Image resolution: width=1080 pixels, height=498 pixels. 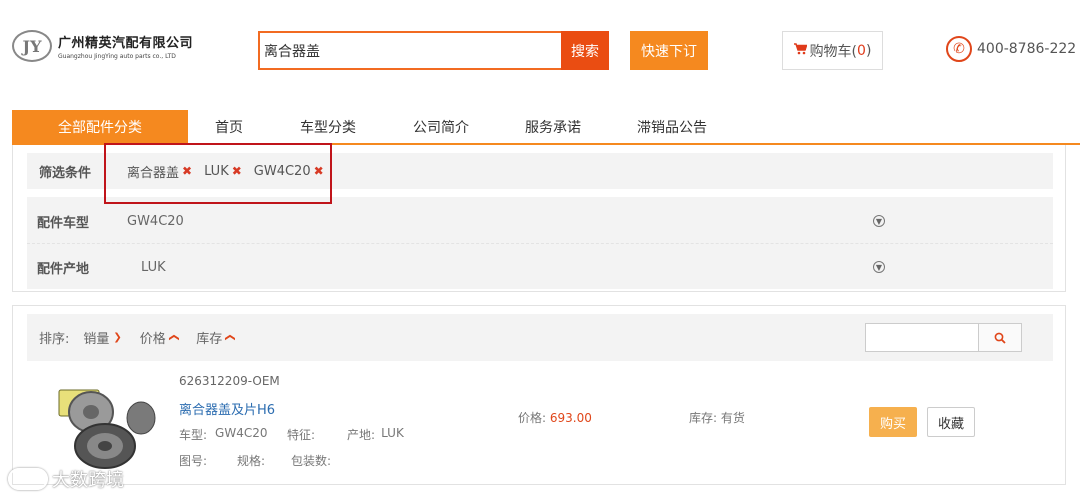 I want to click on product-attributes: 车型: GW4C20 特征: 产地: LUK, so click(x=291, y=434).